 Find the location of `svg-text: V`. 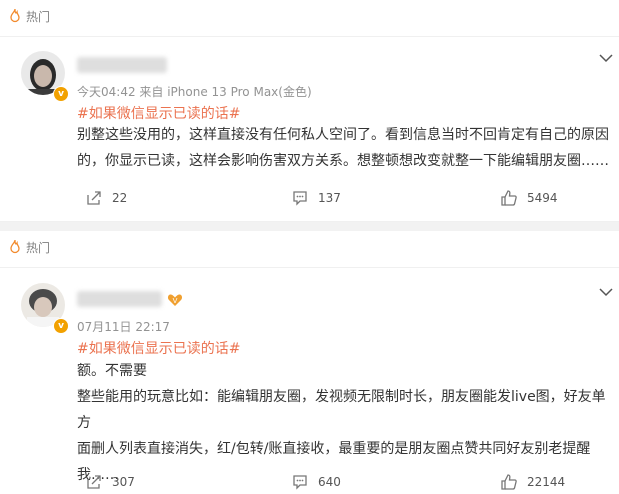

svg-text: V is located at coordinates (175, 301).